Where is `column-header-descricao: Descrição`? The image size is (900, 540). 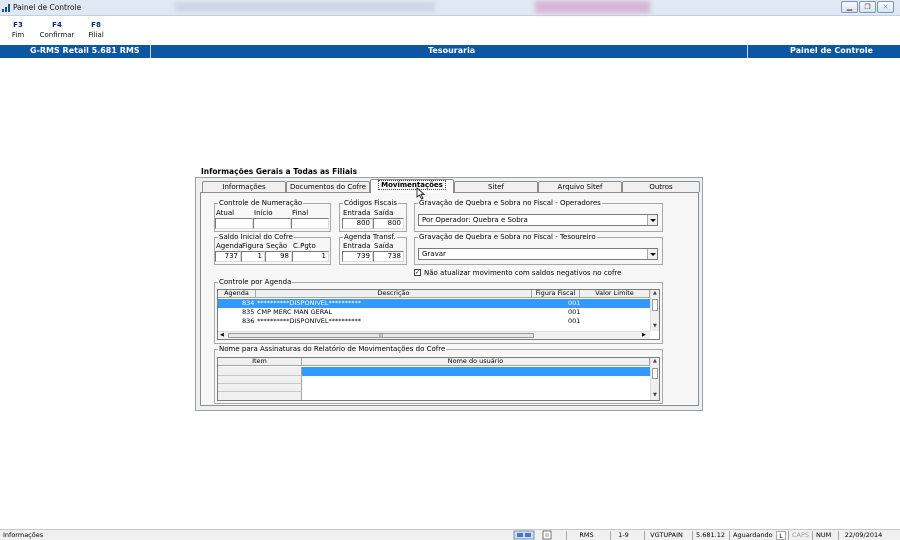
column-header-descricao: Descrição is located at coordinates (394, 294).